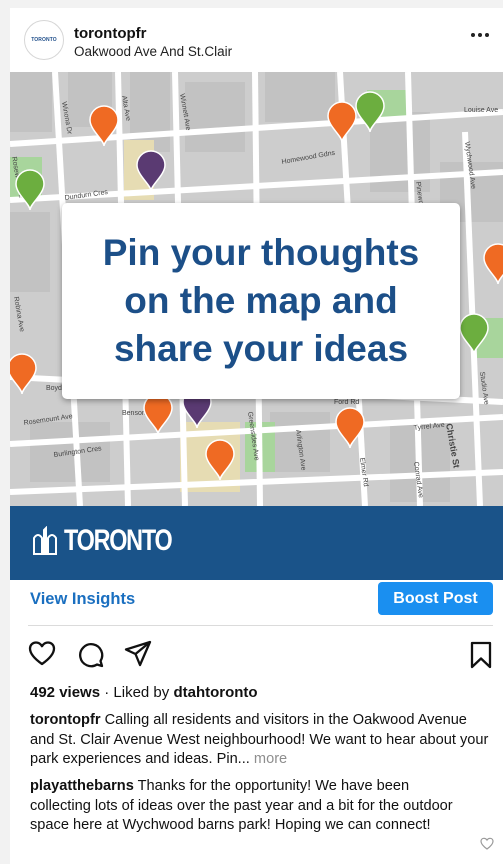  I want to click on comment-icon, so click(91, 655).